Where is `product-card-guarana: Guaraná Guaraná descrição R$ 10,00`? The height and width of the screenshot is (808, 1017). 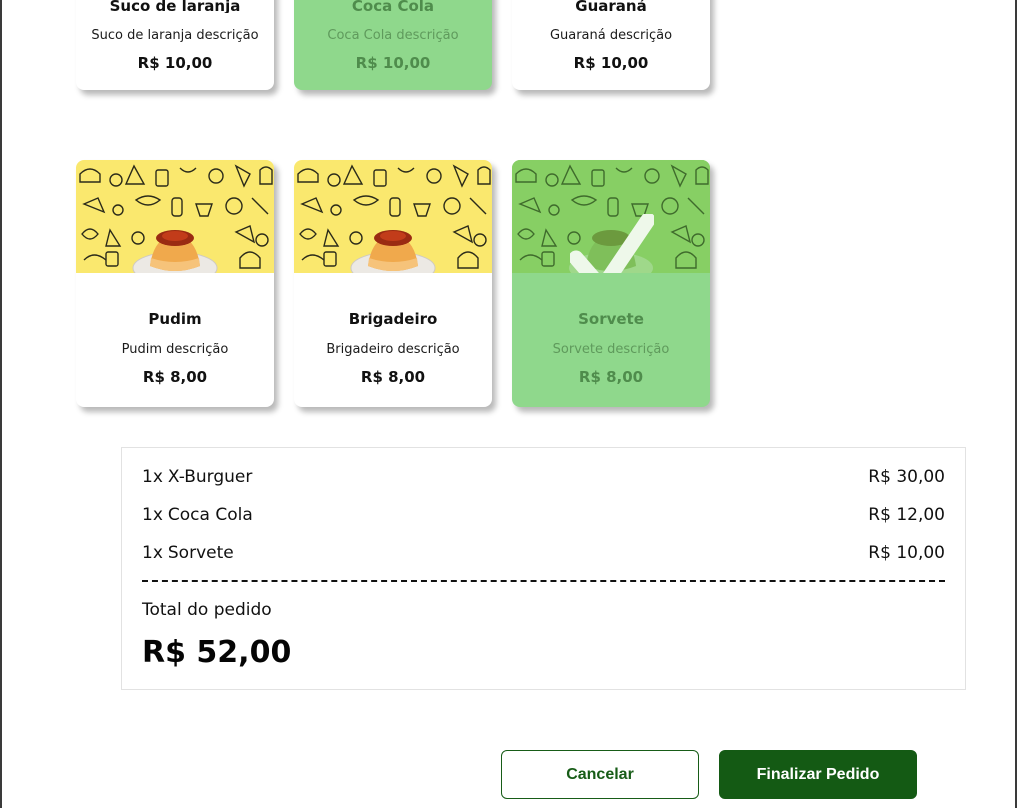 product-card-guarana: Guaraná Guaraná descrição R$ 10,00 is located at coordinates (611, 45).